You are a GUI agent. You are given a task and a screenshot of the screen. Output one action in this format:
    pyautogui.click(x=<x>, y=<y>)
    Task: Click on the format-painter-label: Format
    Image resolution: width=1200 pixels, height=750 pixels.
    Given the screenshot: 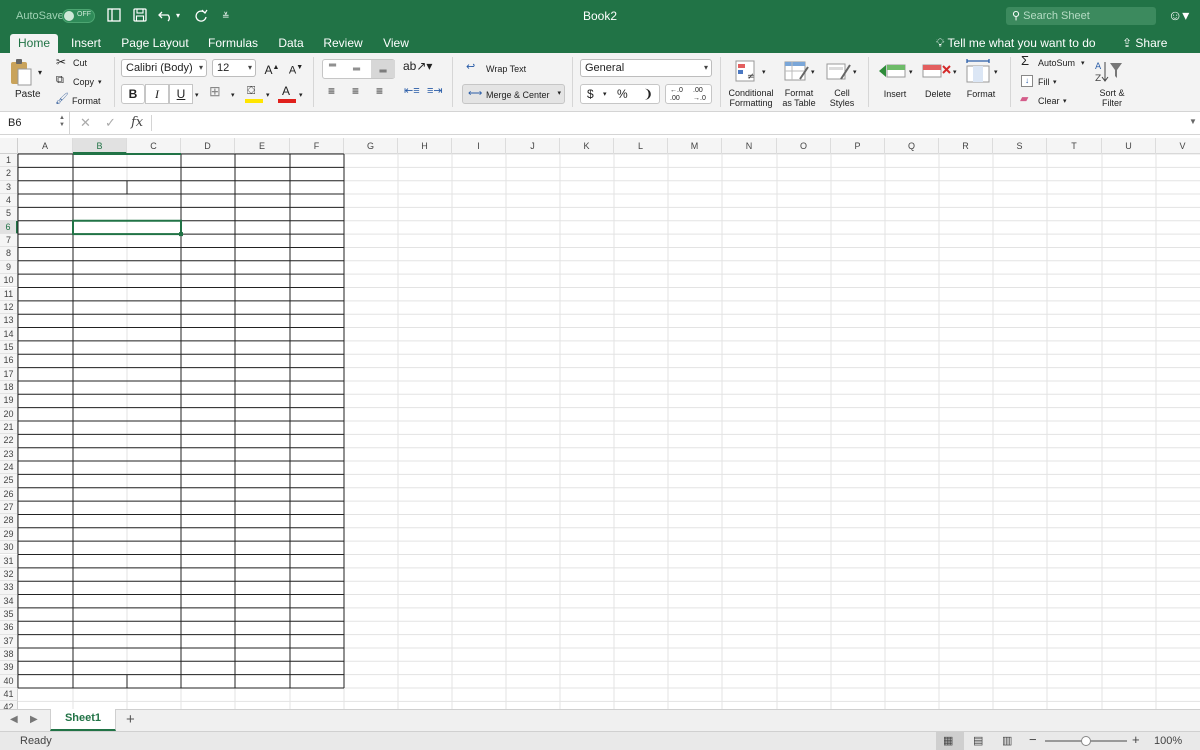 What is the action you would take?
    pyautogui.click(x=86, y=101)
    